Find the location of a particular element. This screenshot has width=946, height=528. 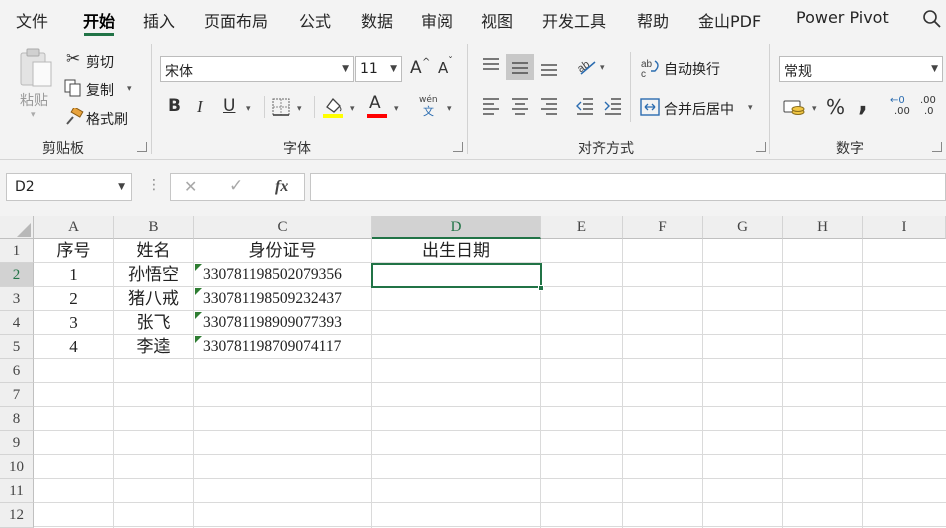

font-color-dropdown-arrow: ▾ is located at coordinates (396, 109).